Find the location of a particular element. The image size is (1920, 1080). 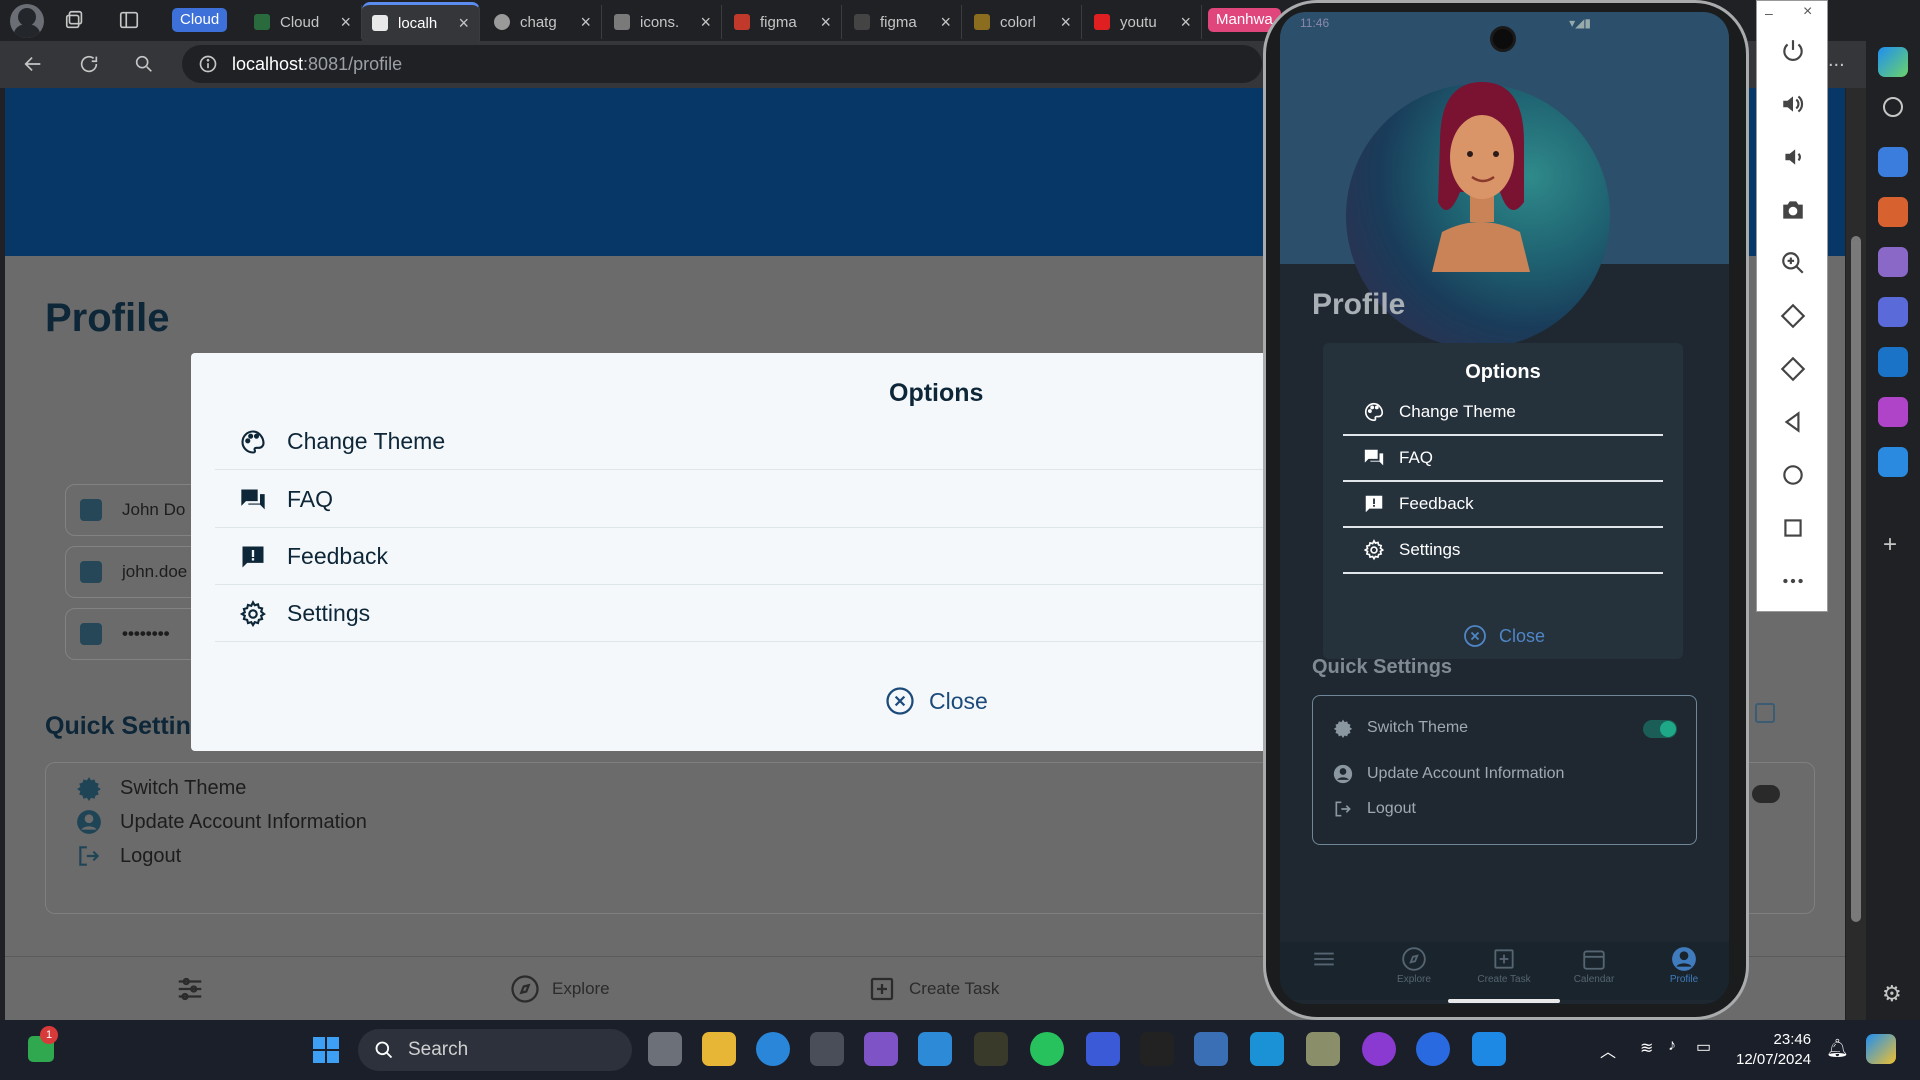

address-bar: localhost:8081/profile is located at coordinates (722, 64).